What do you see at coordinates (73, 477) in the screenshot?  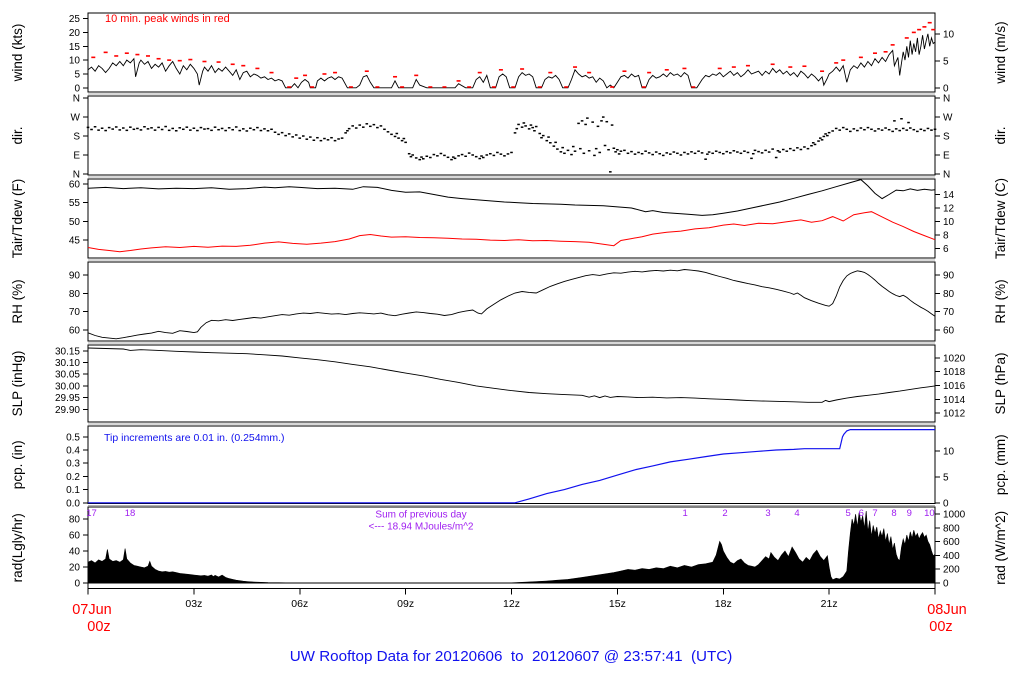 I see `pcp-left-tick-label: 0.2` at bounding box center [73, 477].